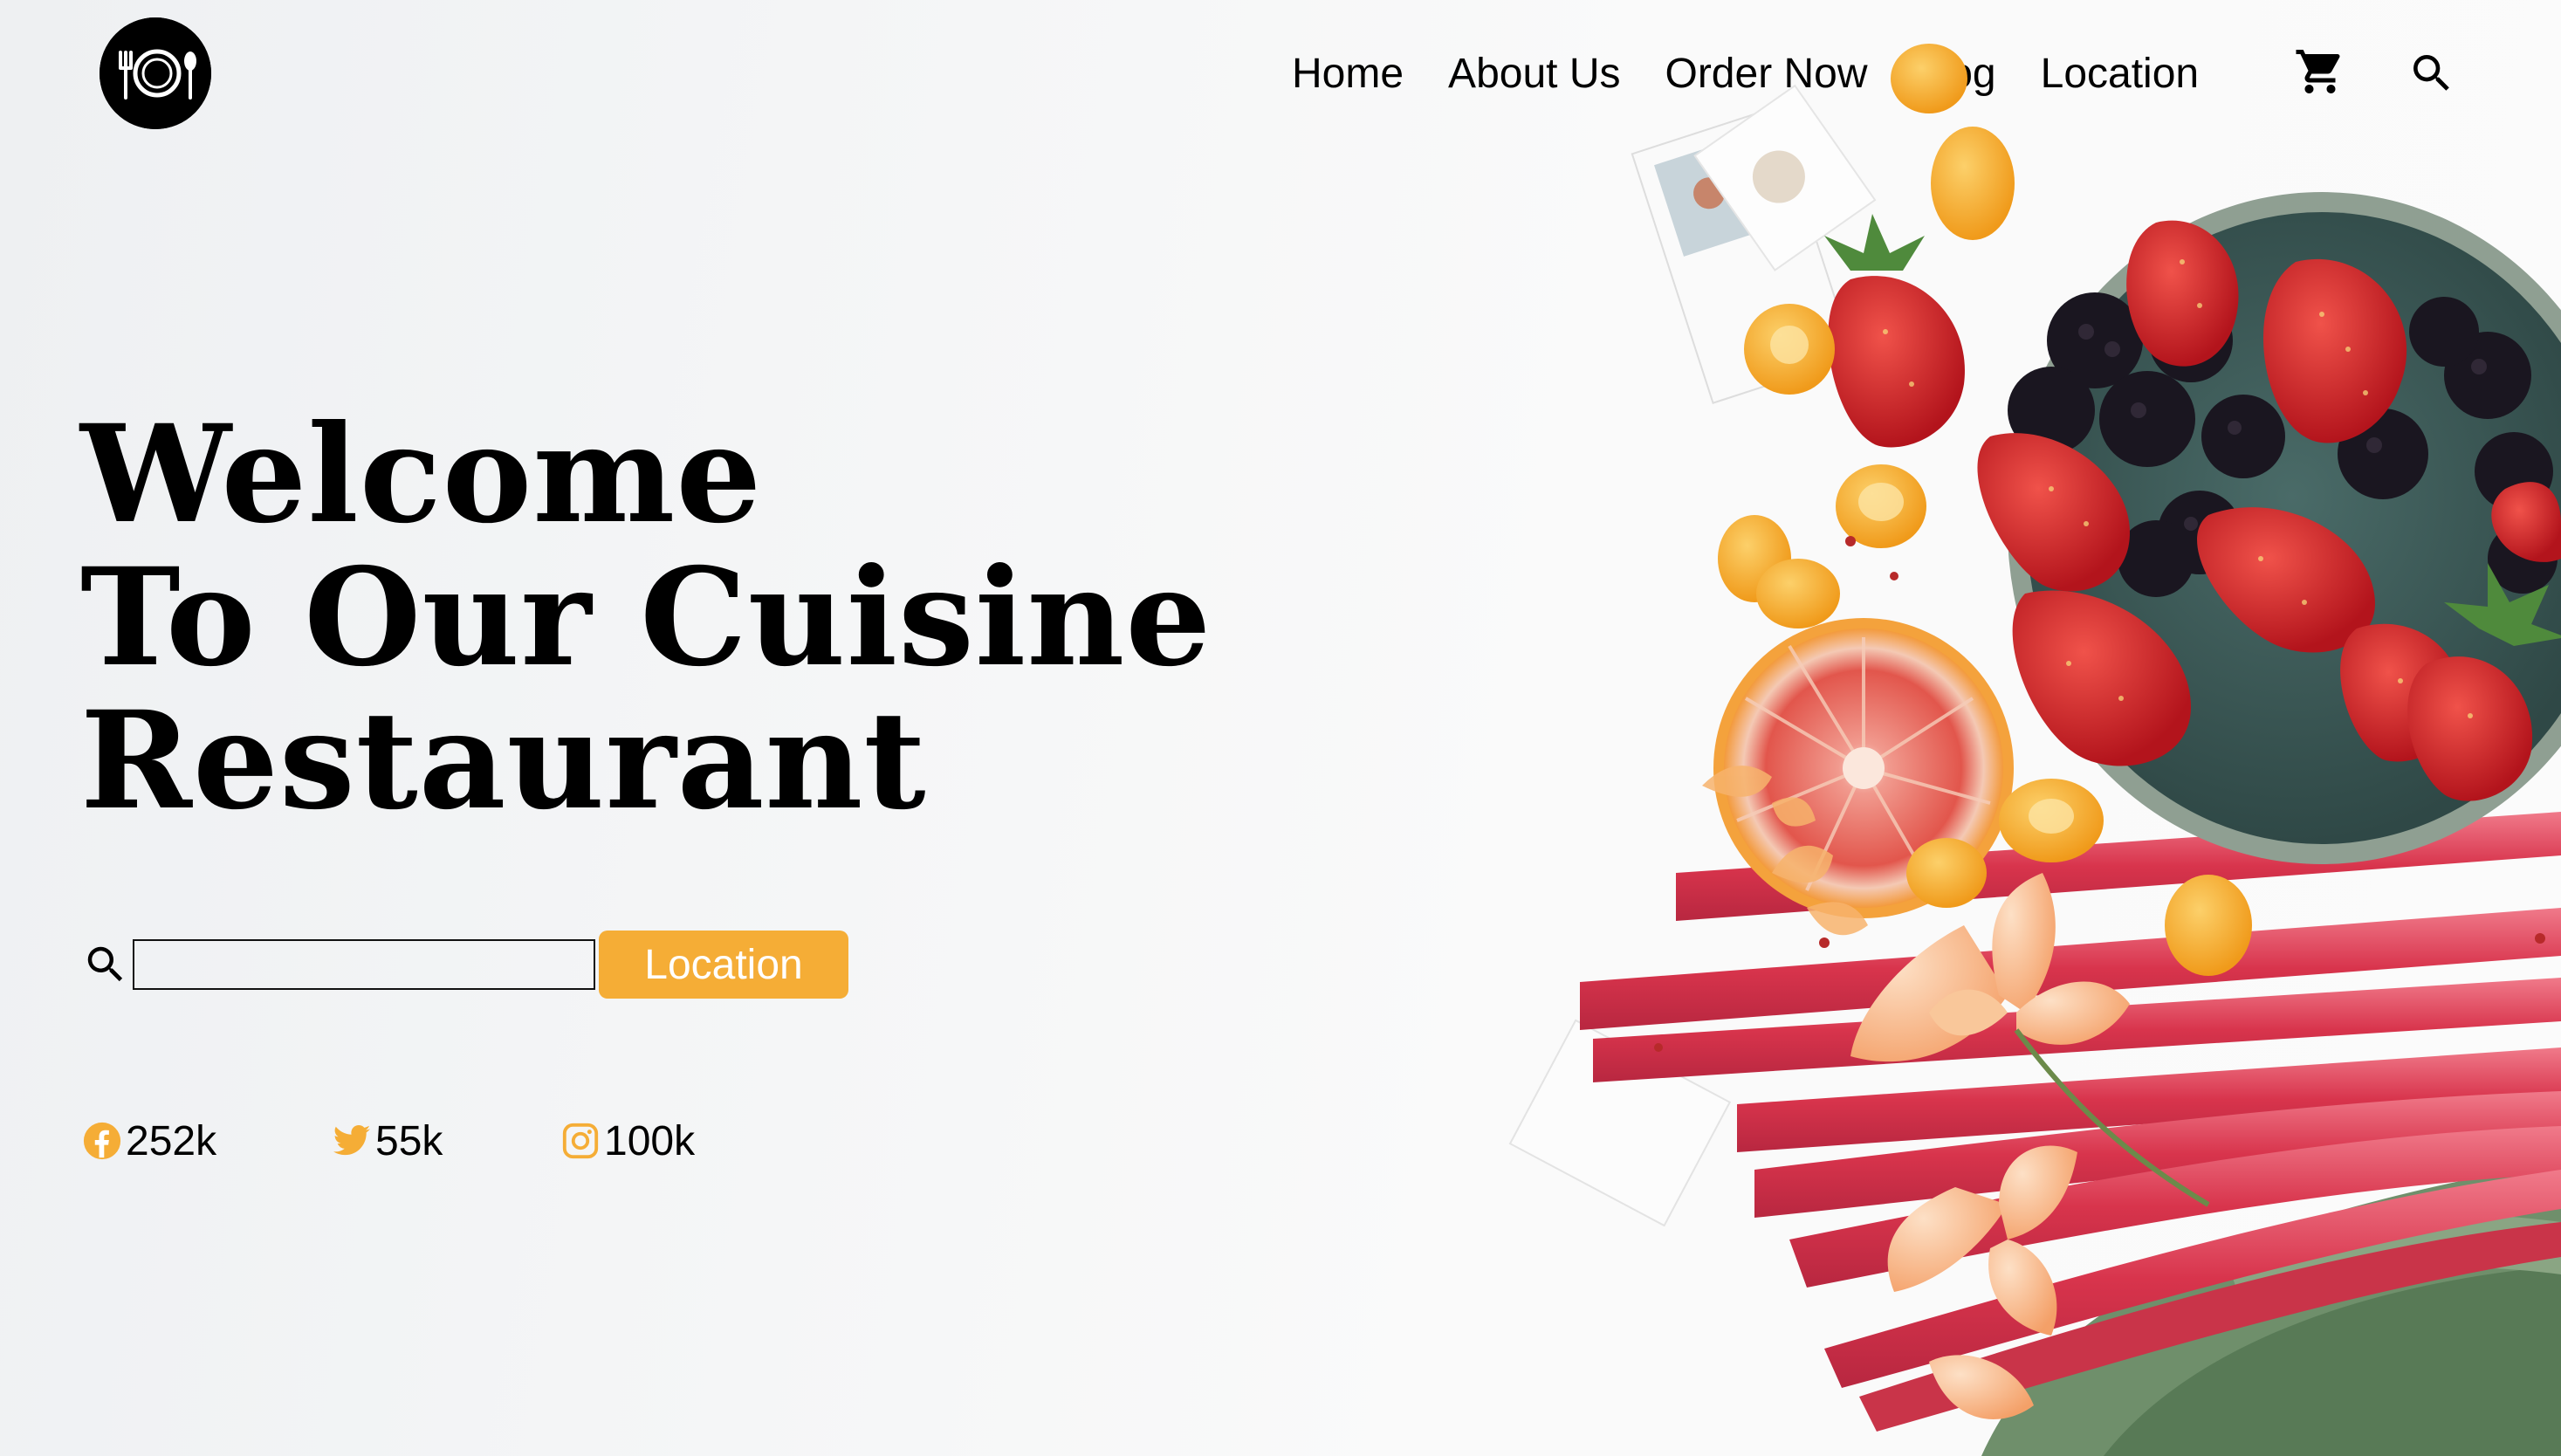 The height and width of the screenshot is (1456, 2561). What do you see at coordinates (364, 964) in the screenshot?
I see `location-search-input` at bounding box center [364, 964].